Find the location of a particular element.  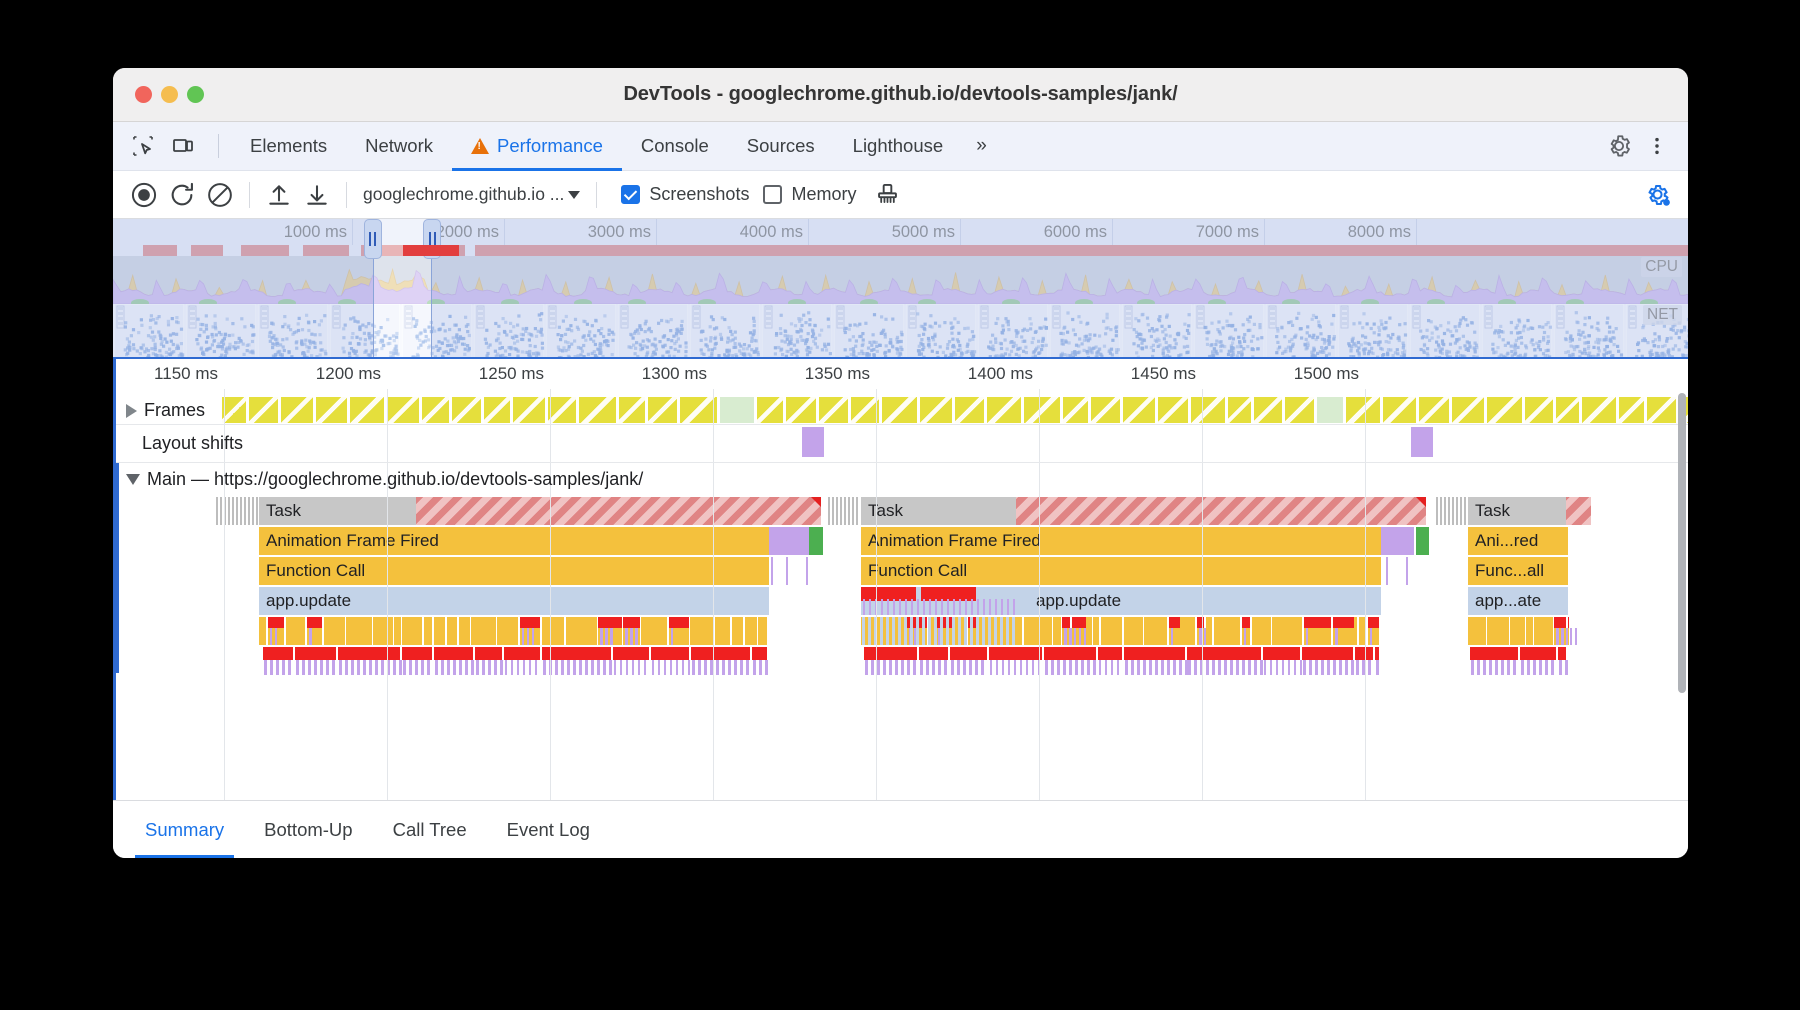

save-profile-icon is located at coordinates (317, 195).